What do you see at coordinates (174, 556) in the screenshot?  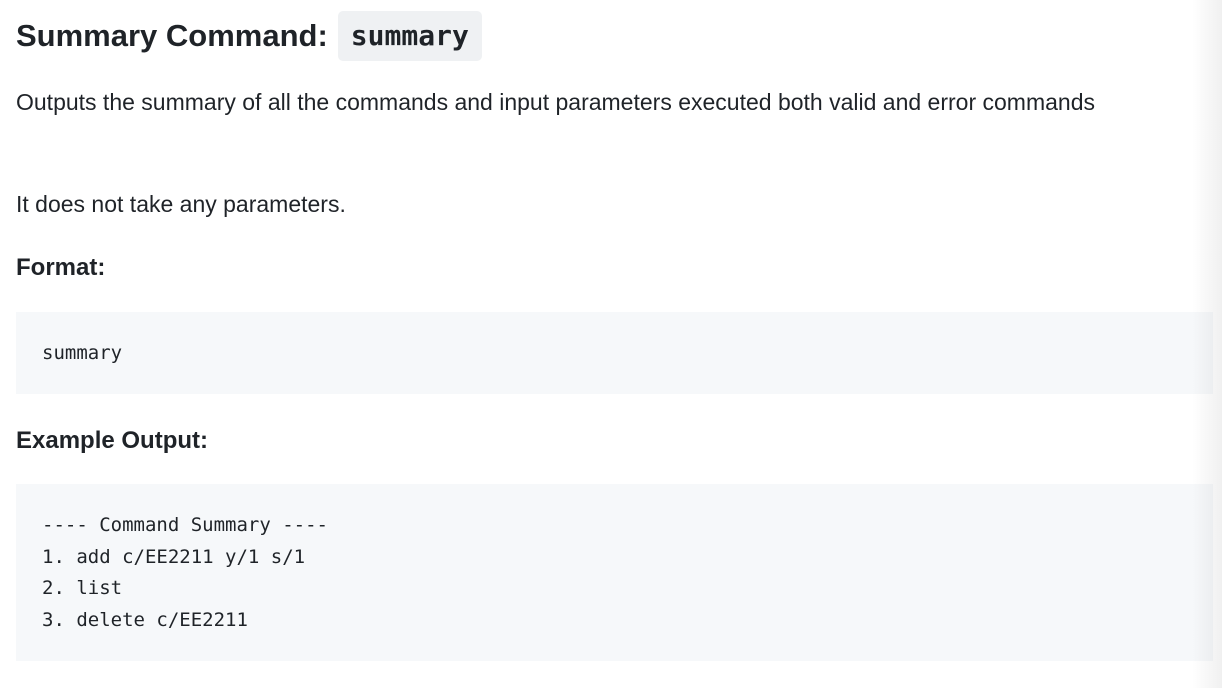 I see `code-line: 1. add c/EE2211 y/1 s/1` at bounding box center [174, 556].